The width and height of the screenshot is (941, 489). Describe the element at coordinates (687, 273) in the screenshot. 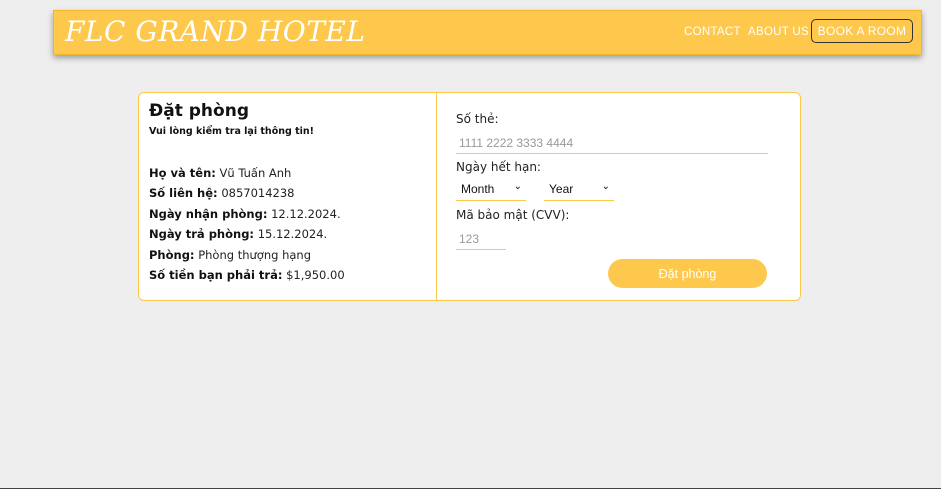

I see `submit-booking-button: Đặt phòng` at that location.